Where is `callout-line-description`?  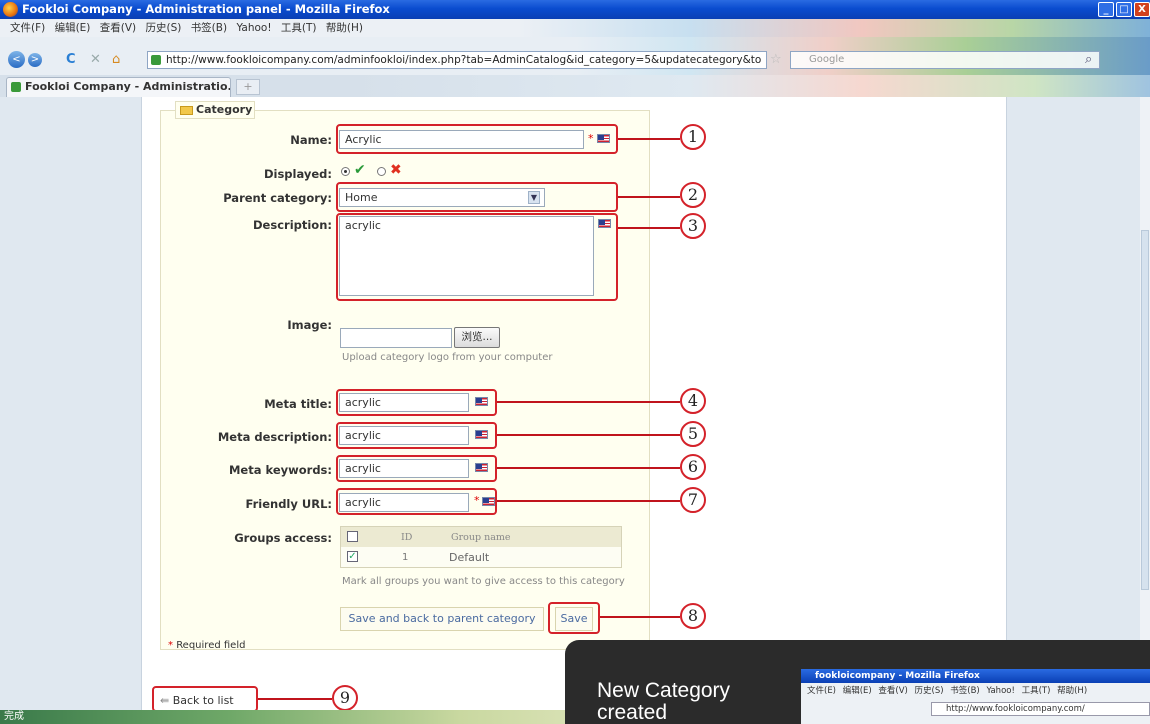
callout-line-description is located at coordinates (649, 228).